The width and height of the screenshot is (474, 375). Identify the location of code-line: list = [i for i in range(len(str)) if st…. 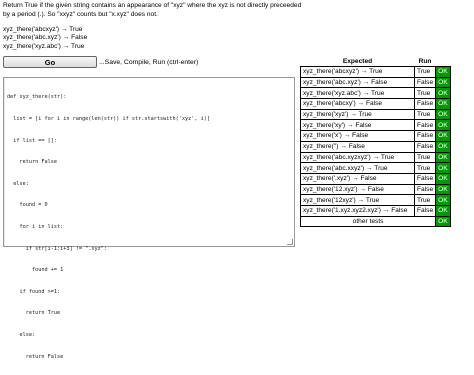
(109, 119).